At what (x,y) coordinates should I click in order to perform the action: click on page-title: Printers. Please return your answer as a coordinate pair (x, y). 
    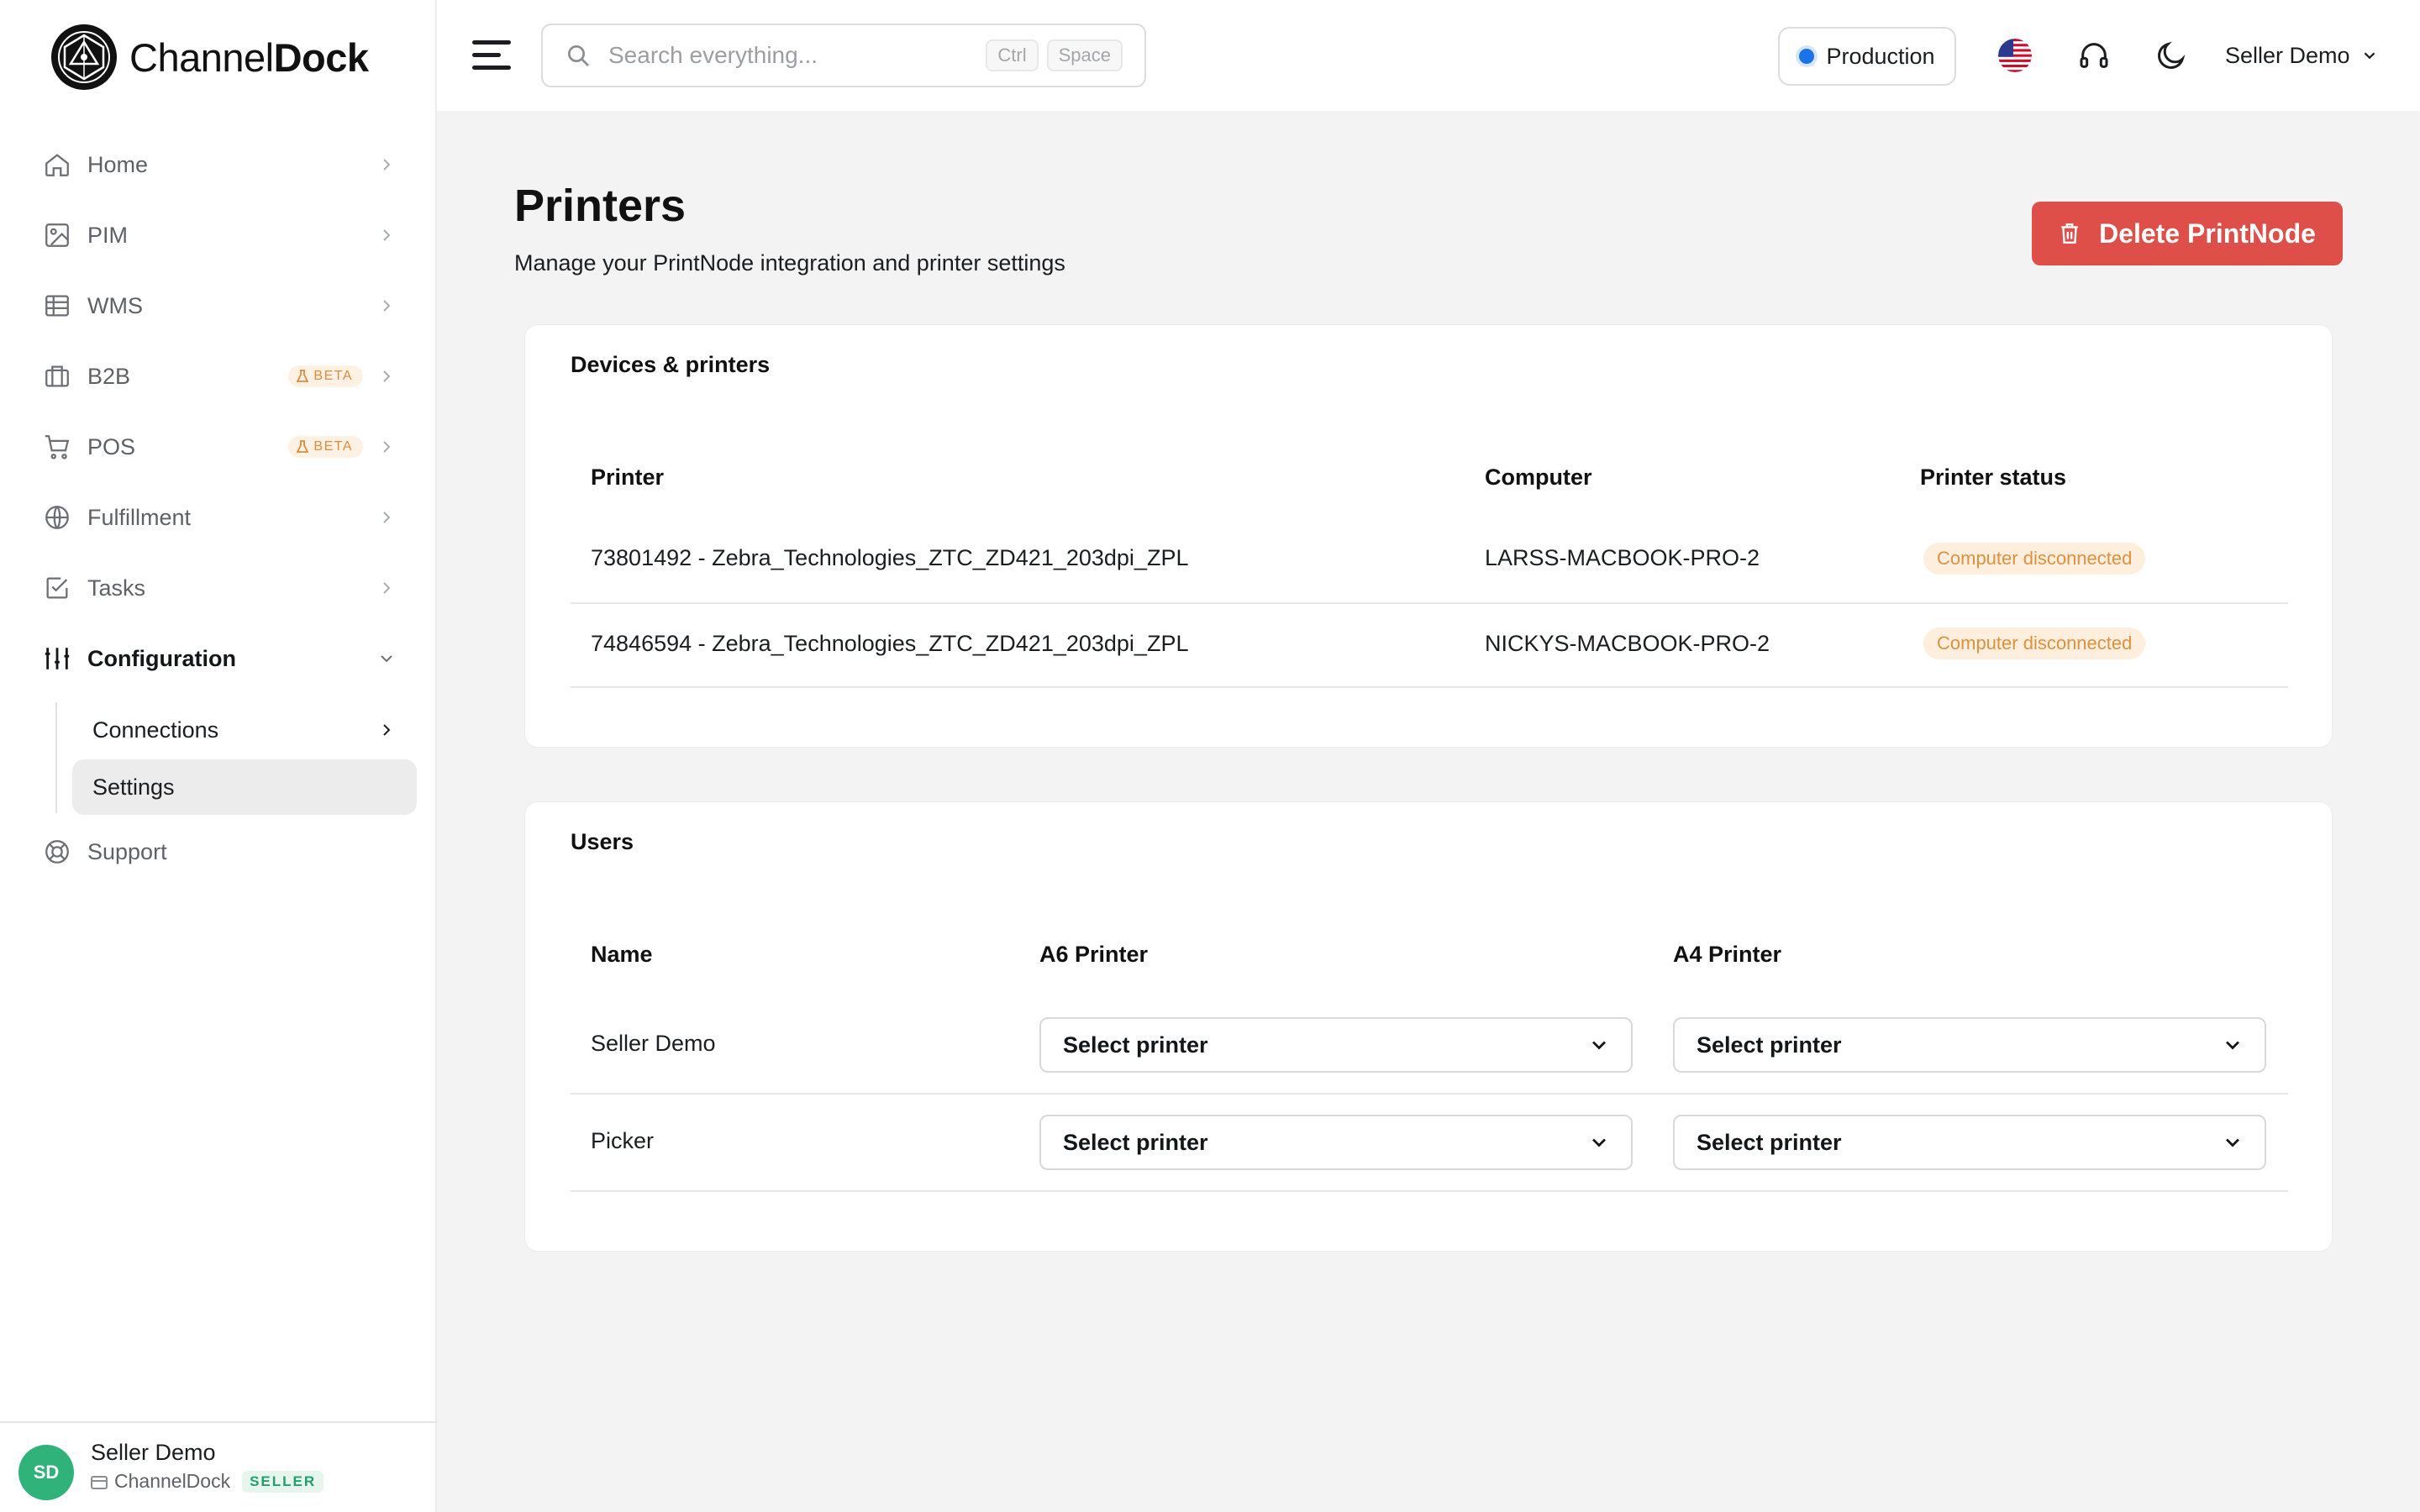
    Looking at the image, I should click on (600, 206).